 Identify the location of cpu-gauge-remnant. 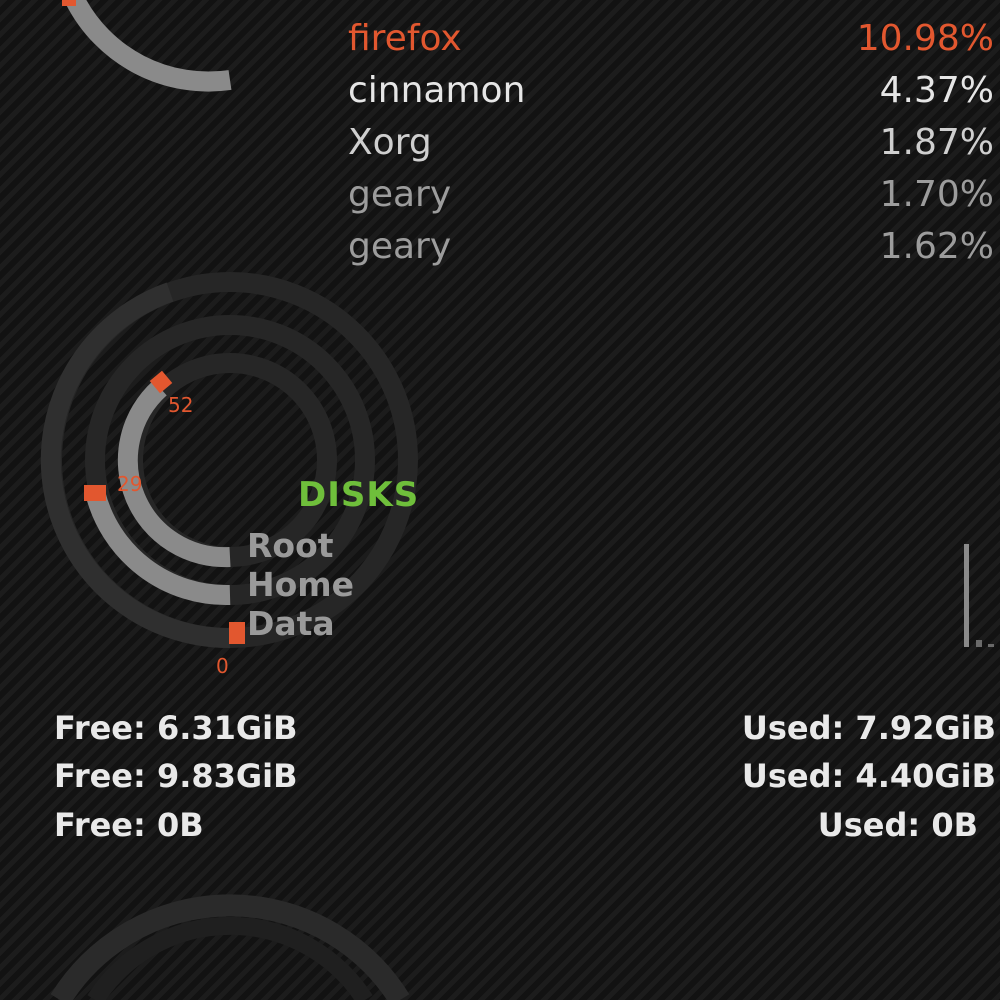
(147, 46).